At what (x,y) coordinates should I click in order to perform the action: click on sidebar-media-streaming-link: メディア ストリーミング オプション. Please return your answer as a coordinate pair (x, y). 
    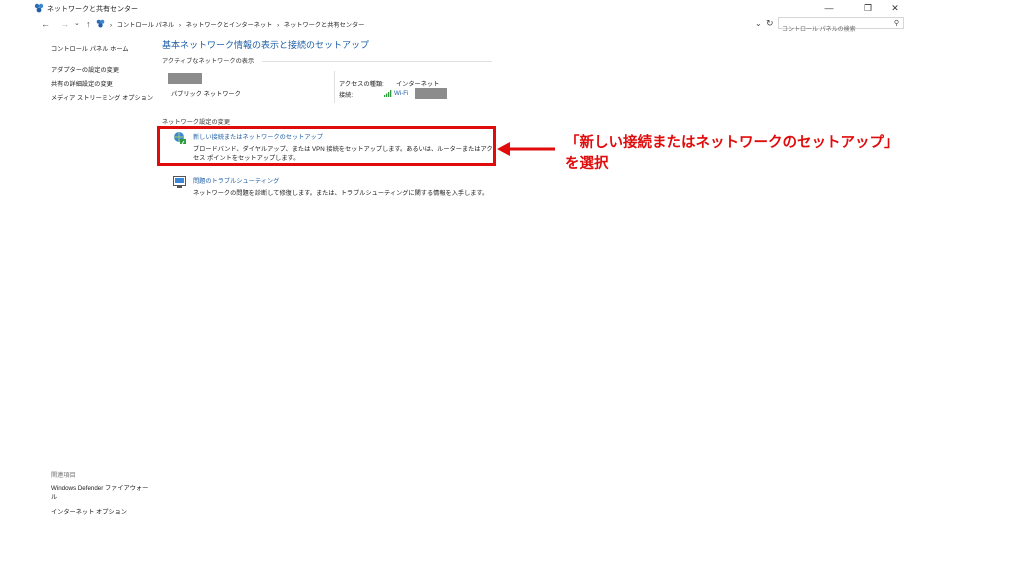
    Looking at the image, I should click on (102, 97).